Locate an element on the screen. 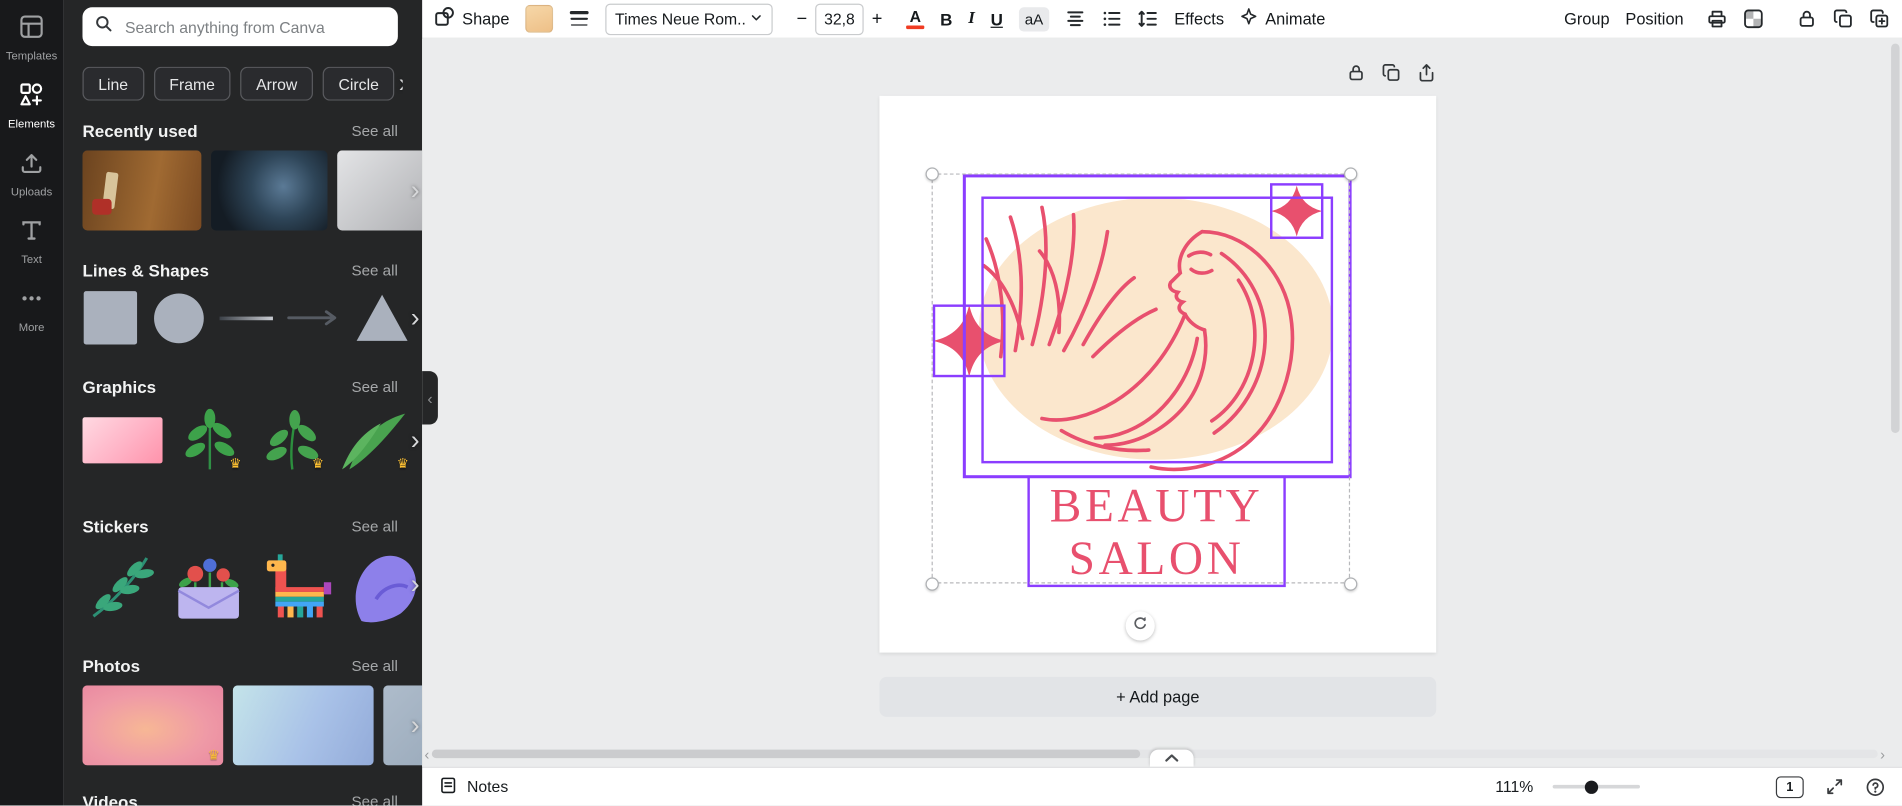  search-input is located at coordinates (254, 26).